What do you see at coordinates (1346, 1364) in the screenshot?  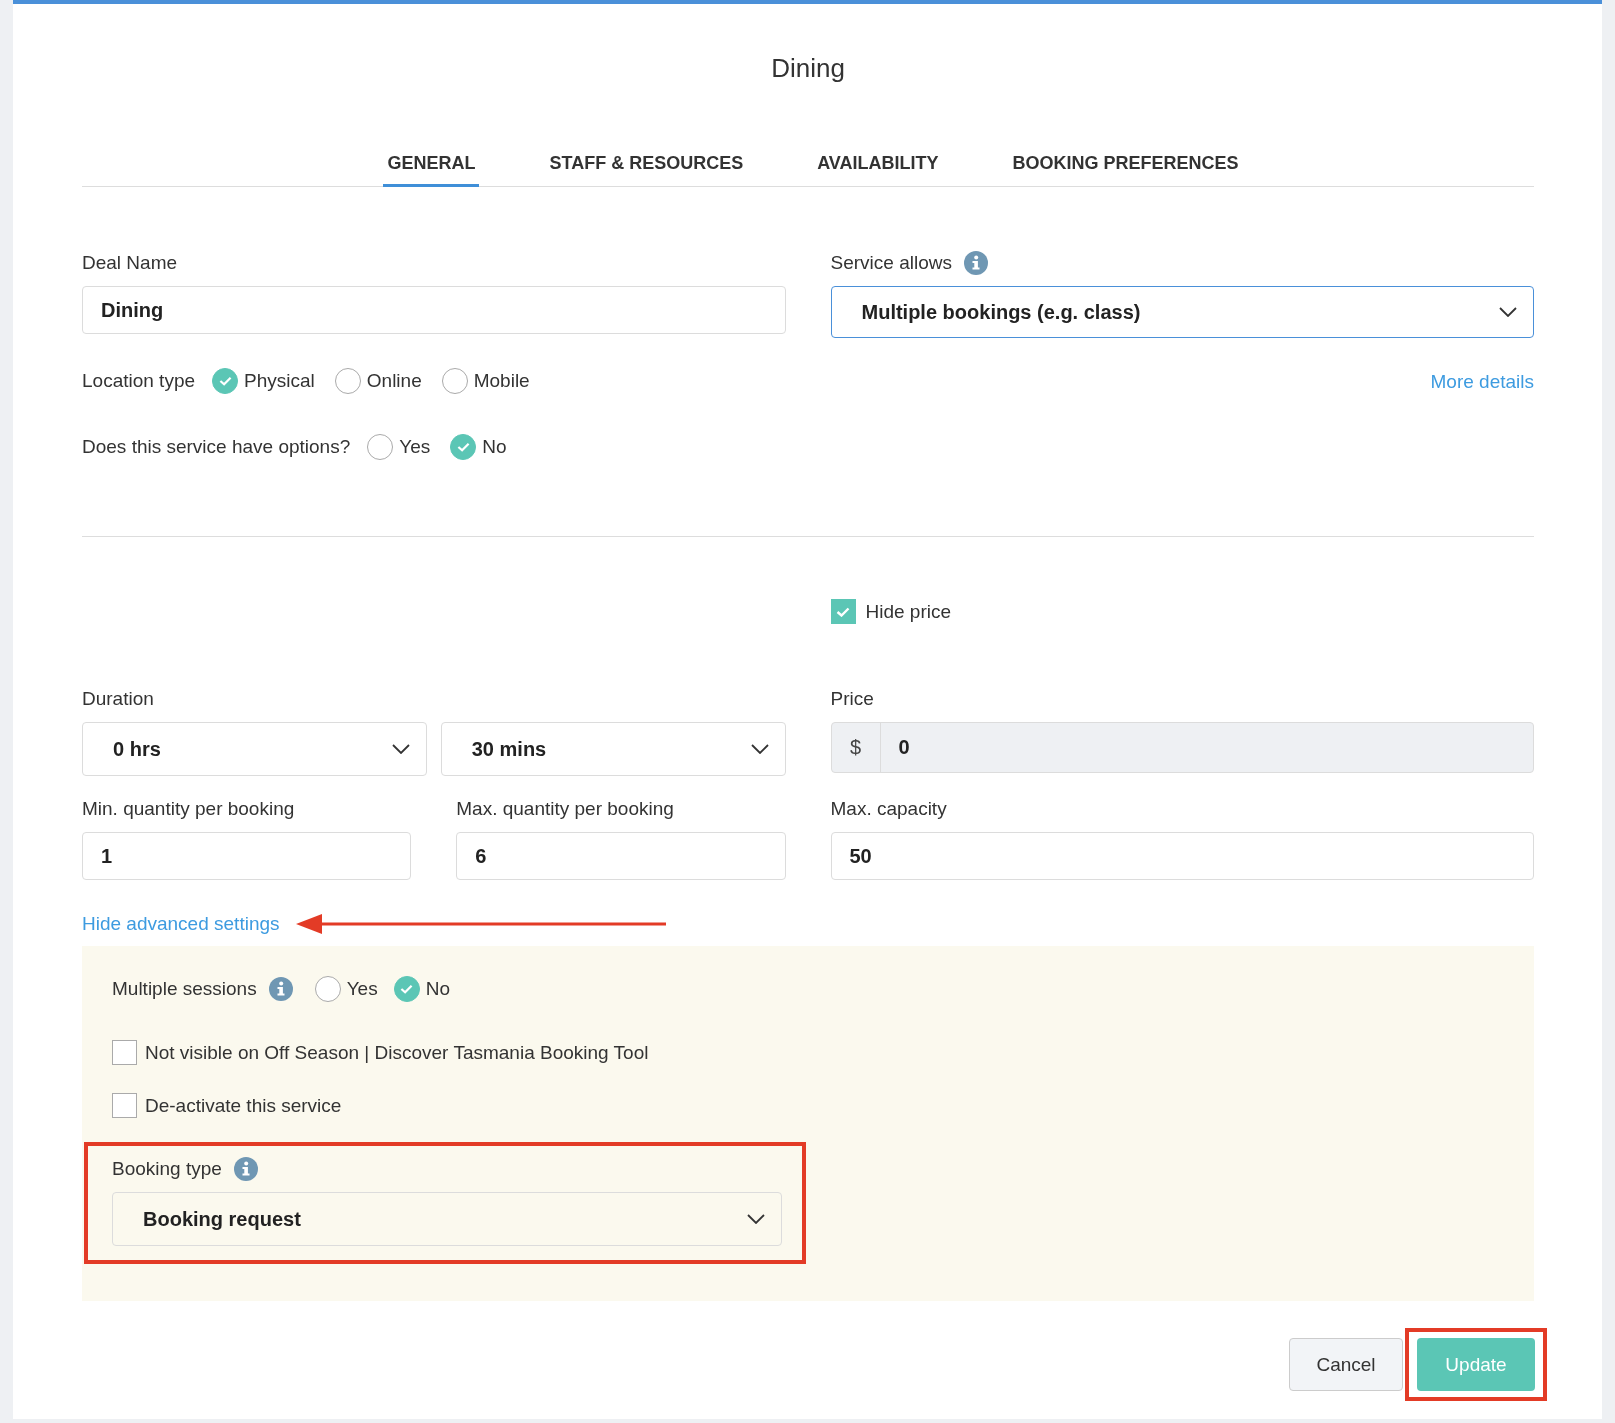 I see `cancel-button: Cancel` at bounding box center [1346, 1364].